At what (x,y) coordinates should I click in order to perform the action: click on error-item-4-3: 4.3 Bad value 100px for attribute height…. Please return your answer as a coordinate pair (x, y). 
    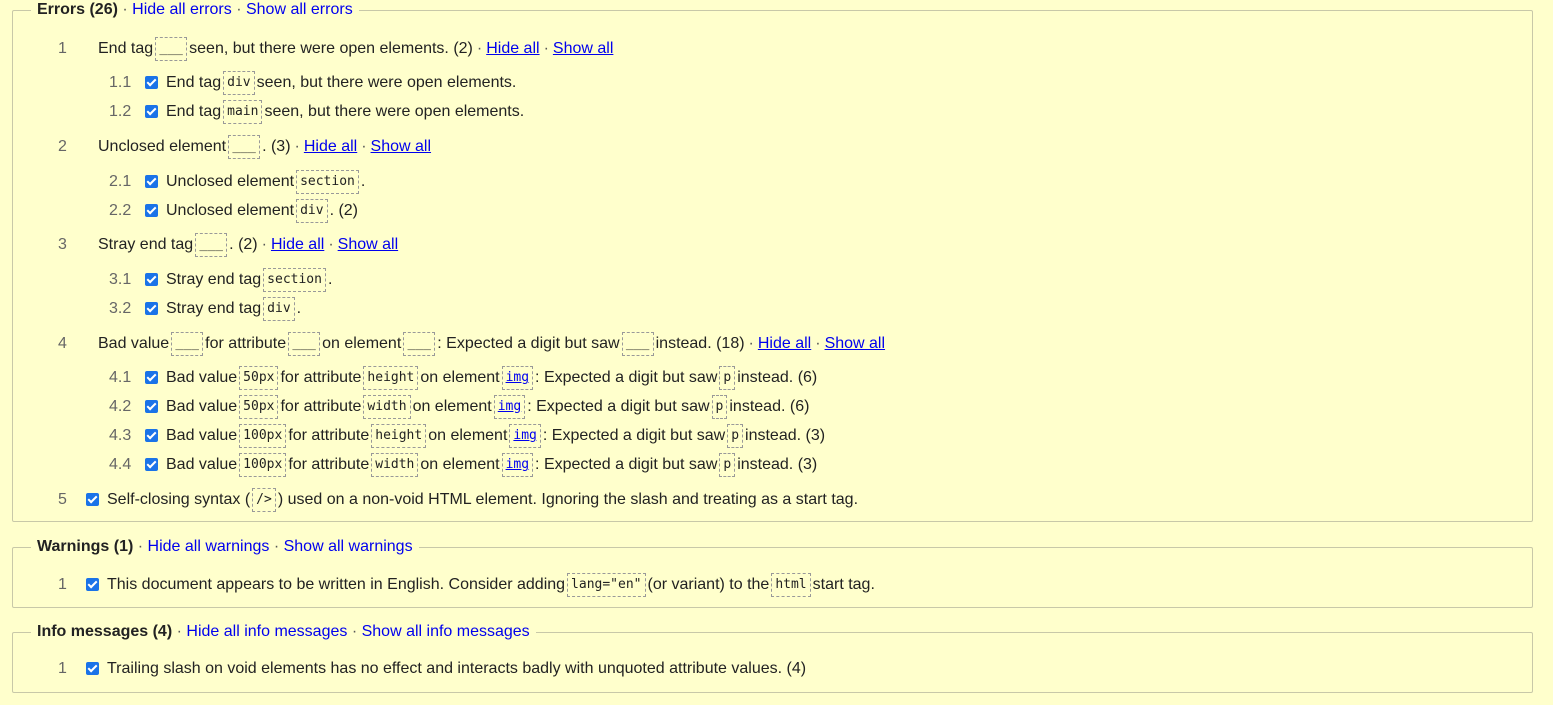
    Looking at the image, I should click on (467, 436).